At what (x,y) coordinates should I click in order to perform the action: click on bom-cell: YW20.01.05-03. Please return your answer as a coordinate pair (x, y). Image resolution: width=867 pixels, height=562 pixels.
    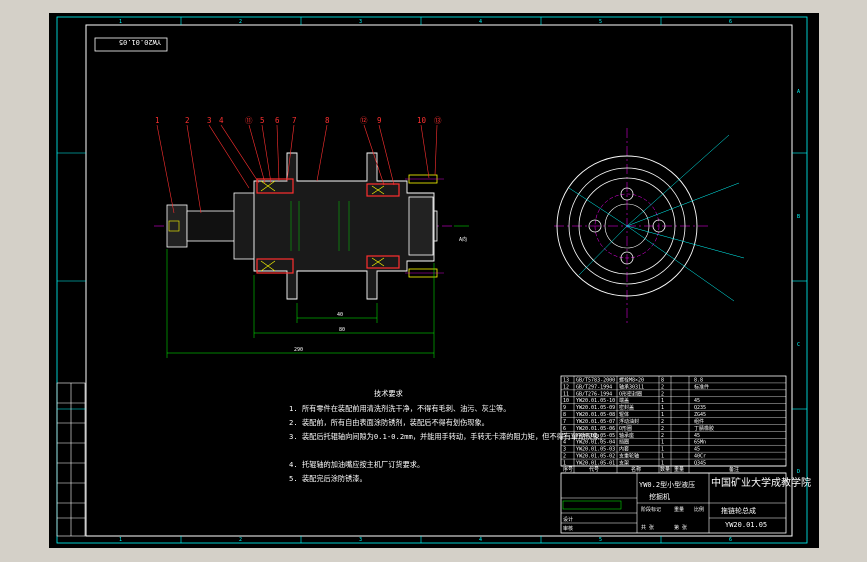
    Looking at the image, I should click on (595, 450).